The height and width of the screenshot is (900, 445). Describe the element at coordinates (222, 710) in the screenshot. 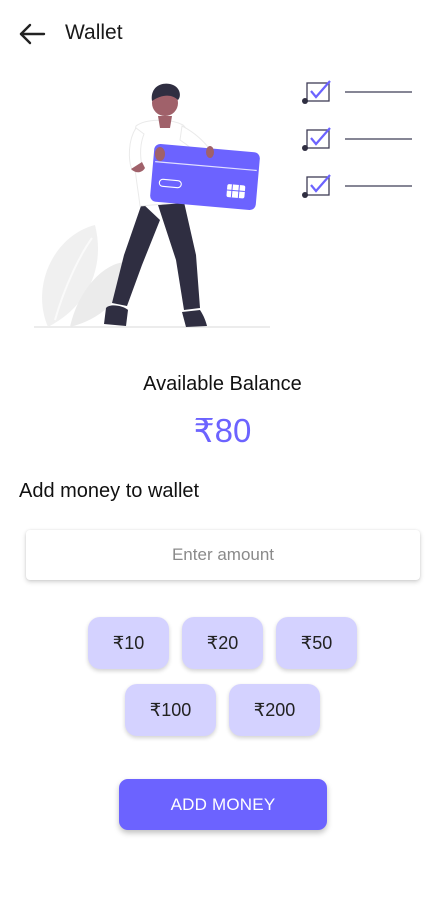

I see `quick-amounts-row: ₹100 ₹200` at that location.